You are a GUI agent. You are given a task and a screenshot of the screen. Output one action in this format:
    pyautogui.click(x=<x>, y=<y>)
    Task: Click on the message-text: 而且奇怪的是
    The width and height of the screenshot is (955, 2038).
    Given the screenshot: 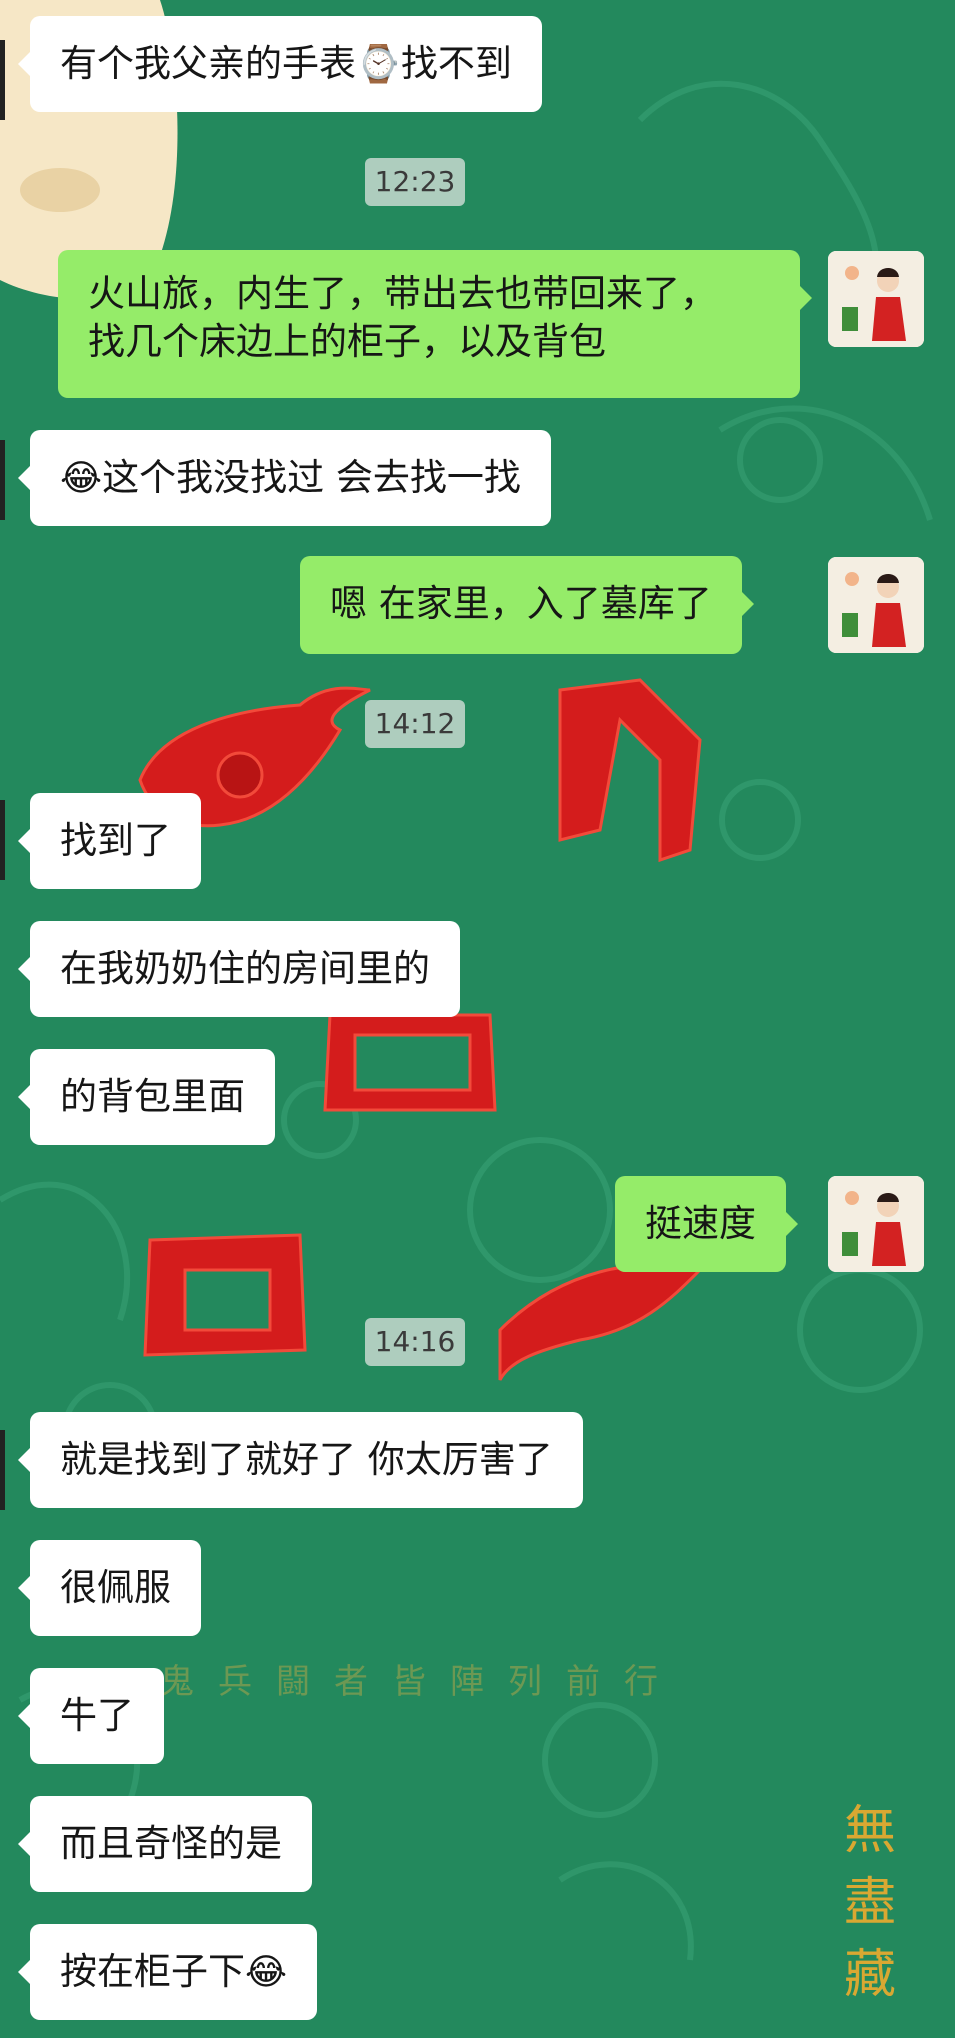 What is the action you would take?
    pyautogui.click(x=171, y=1843)
    